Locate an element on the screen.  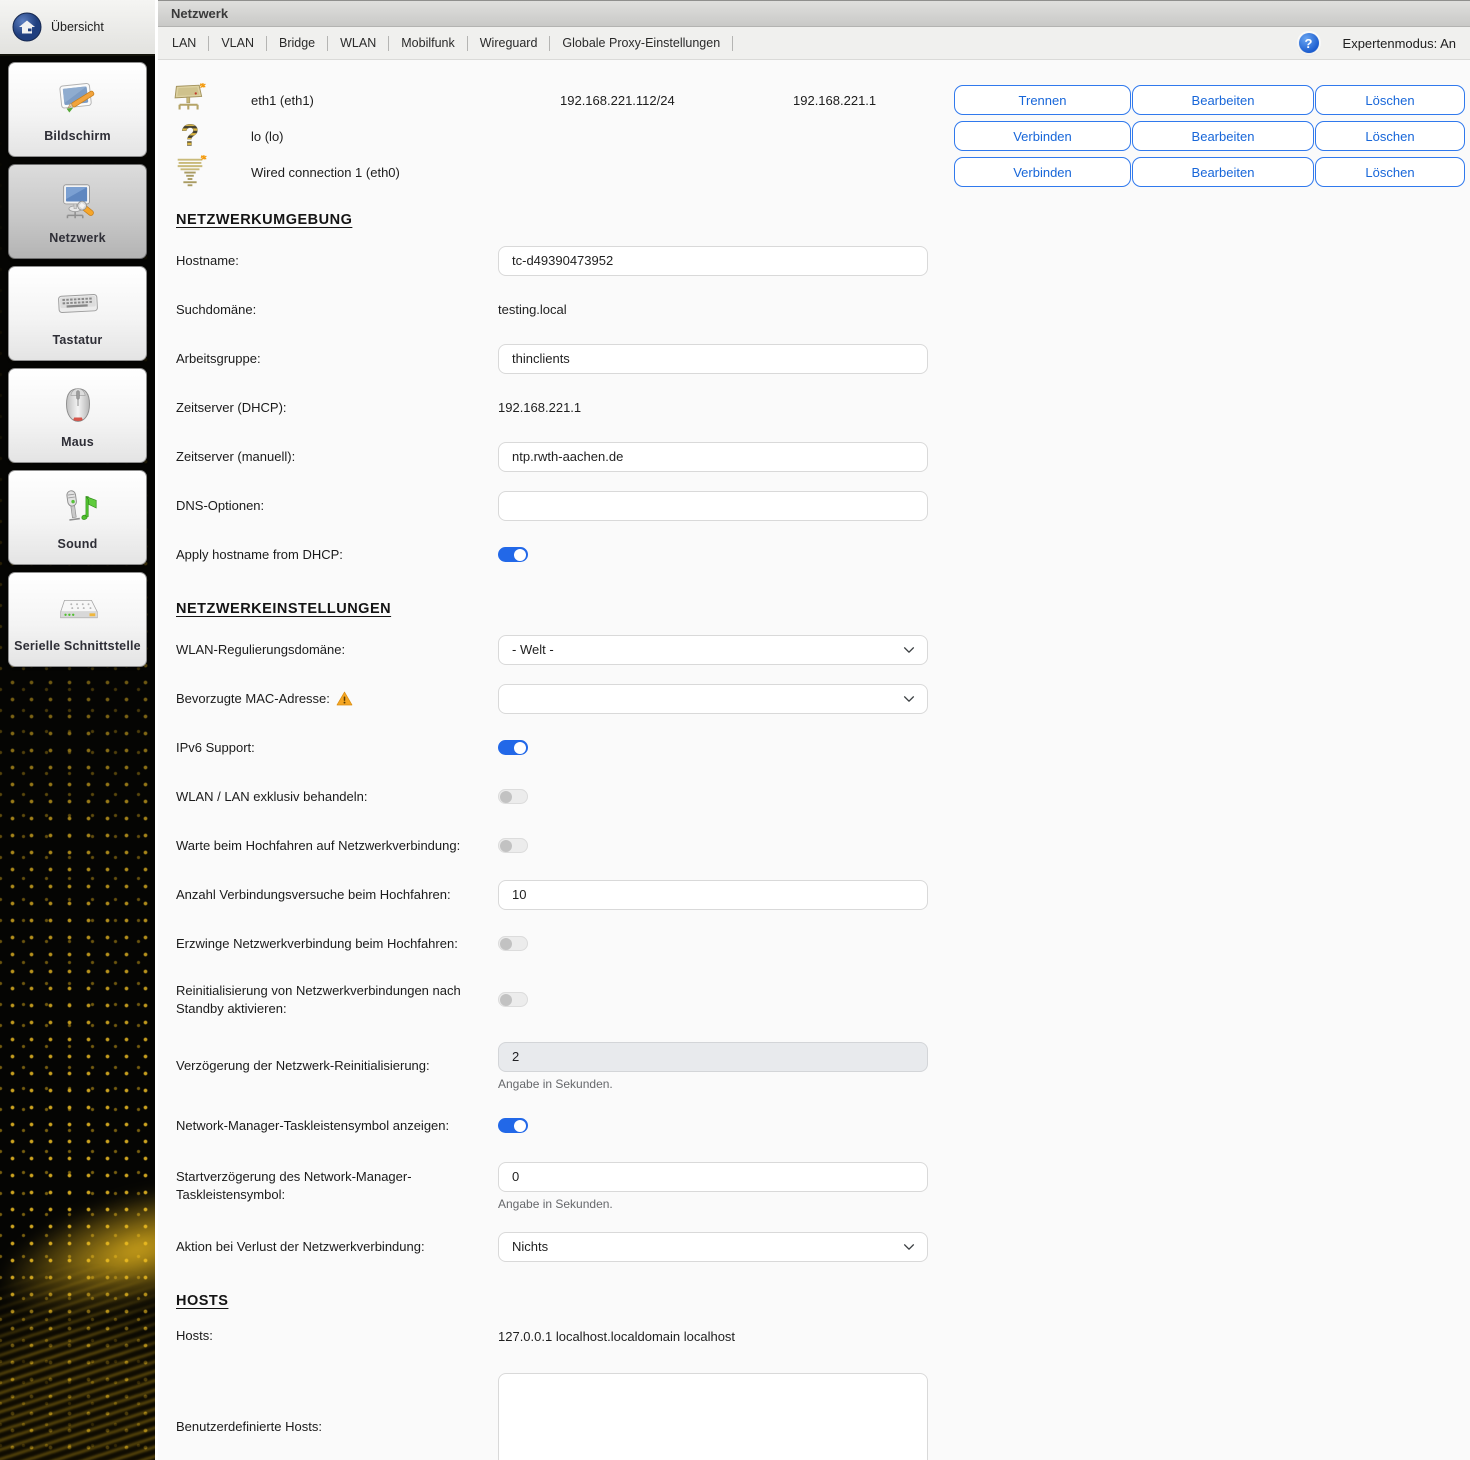
force-network-boot-toggle is located at coordinates (513, 943).